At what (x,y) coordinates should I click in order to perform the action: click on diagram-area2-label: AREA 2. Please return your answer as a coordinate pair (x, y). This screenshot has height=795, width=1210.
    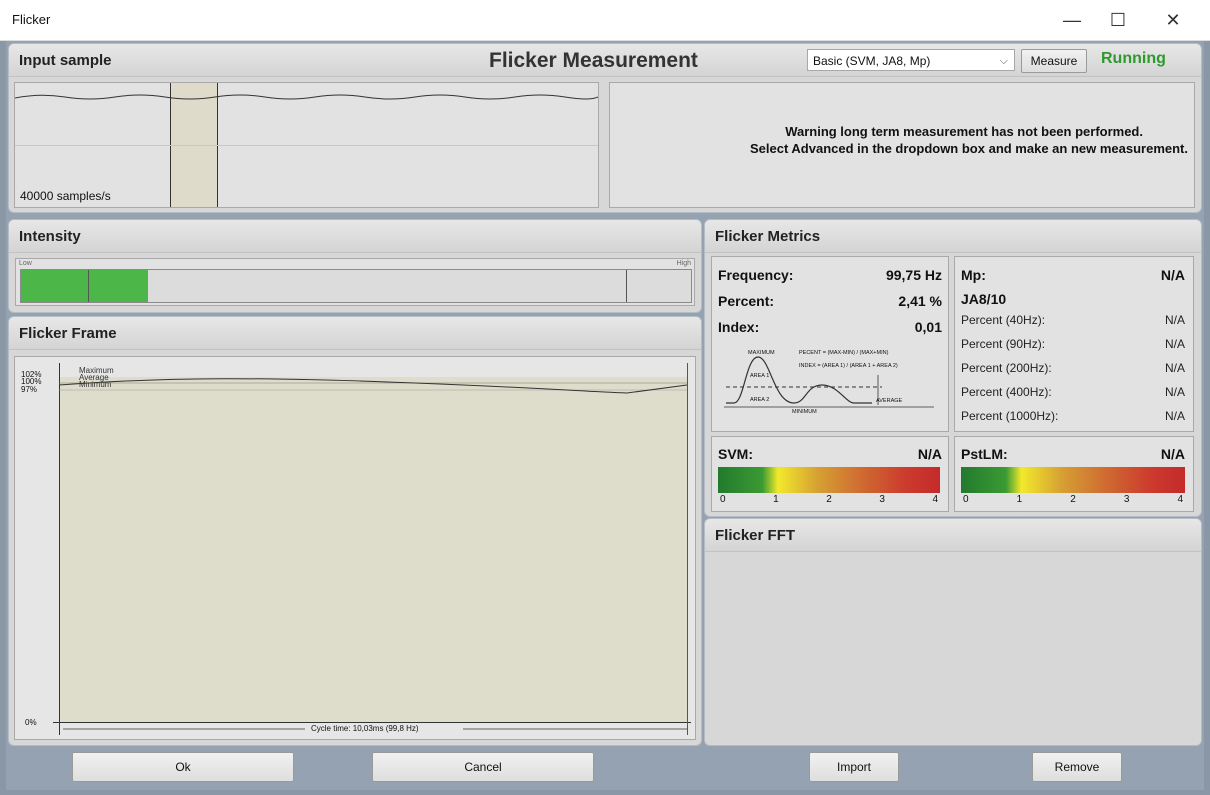
    Looking at the image, I should click on (760, 400).